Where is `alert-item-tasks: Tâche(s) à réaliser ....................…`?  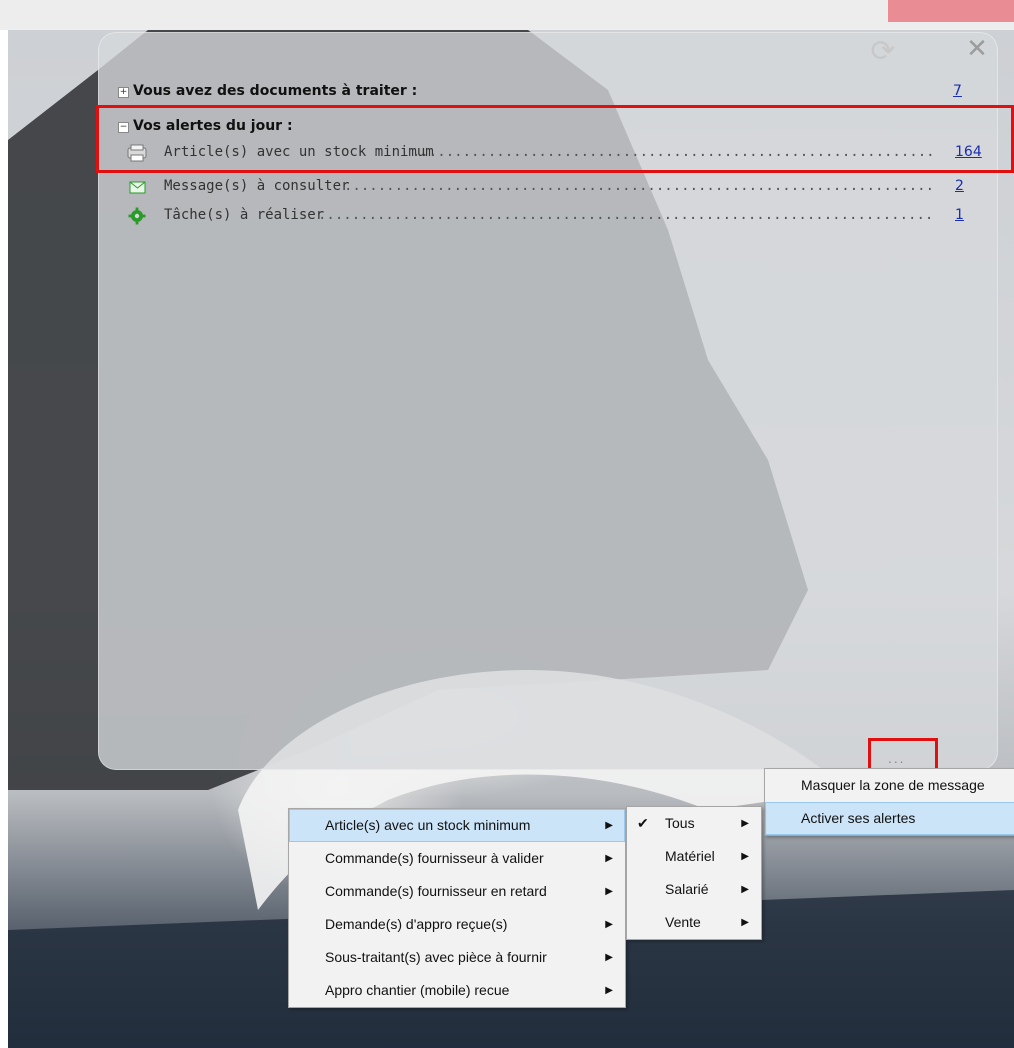 alert-item-tasks: Tâche(s) à réaliser ....................… is located at coordinates (559, 217).